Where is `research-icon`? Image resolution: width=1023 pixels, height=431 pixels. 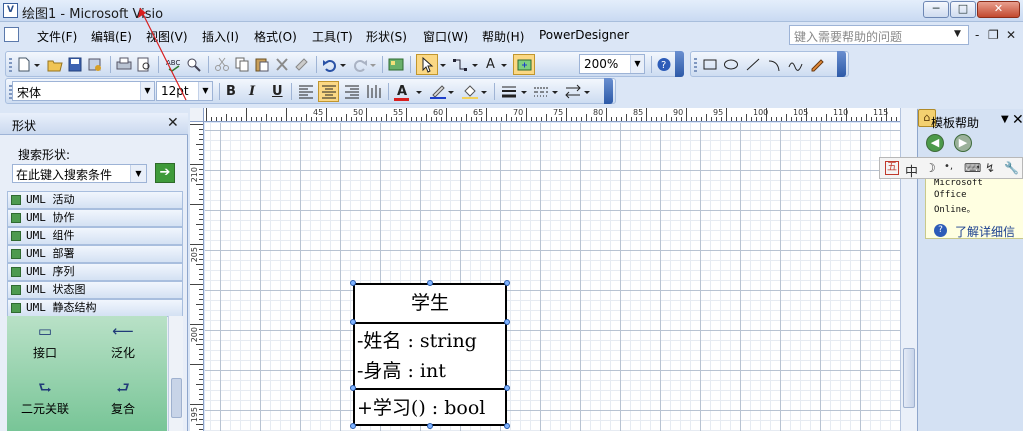
research-icon is located at coordinates (194, 64).